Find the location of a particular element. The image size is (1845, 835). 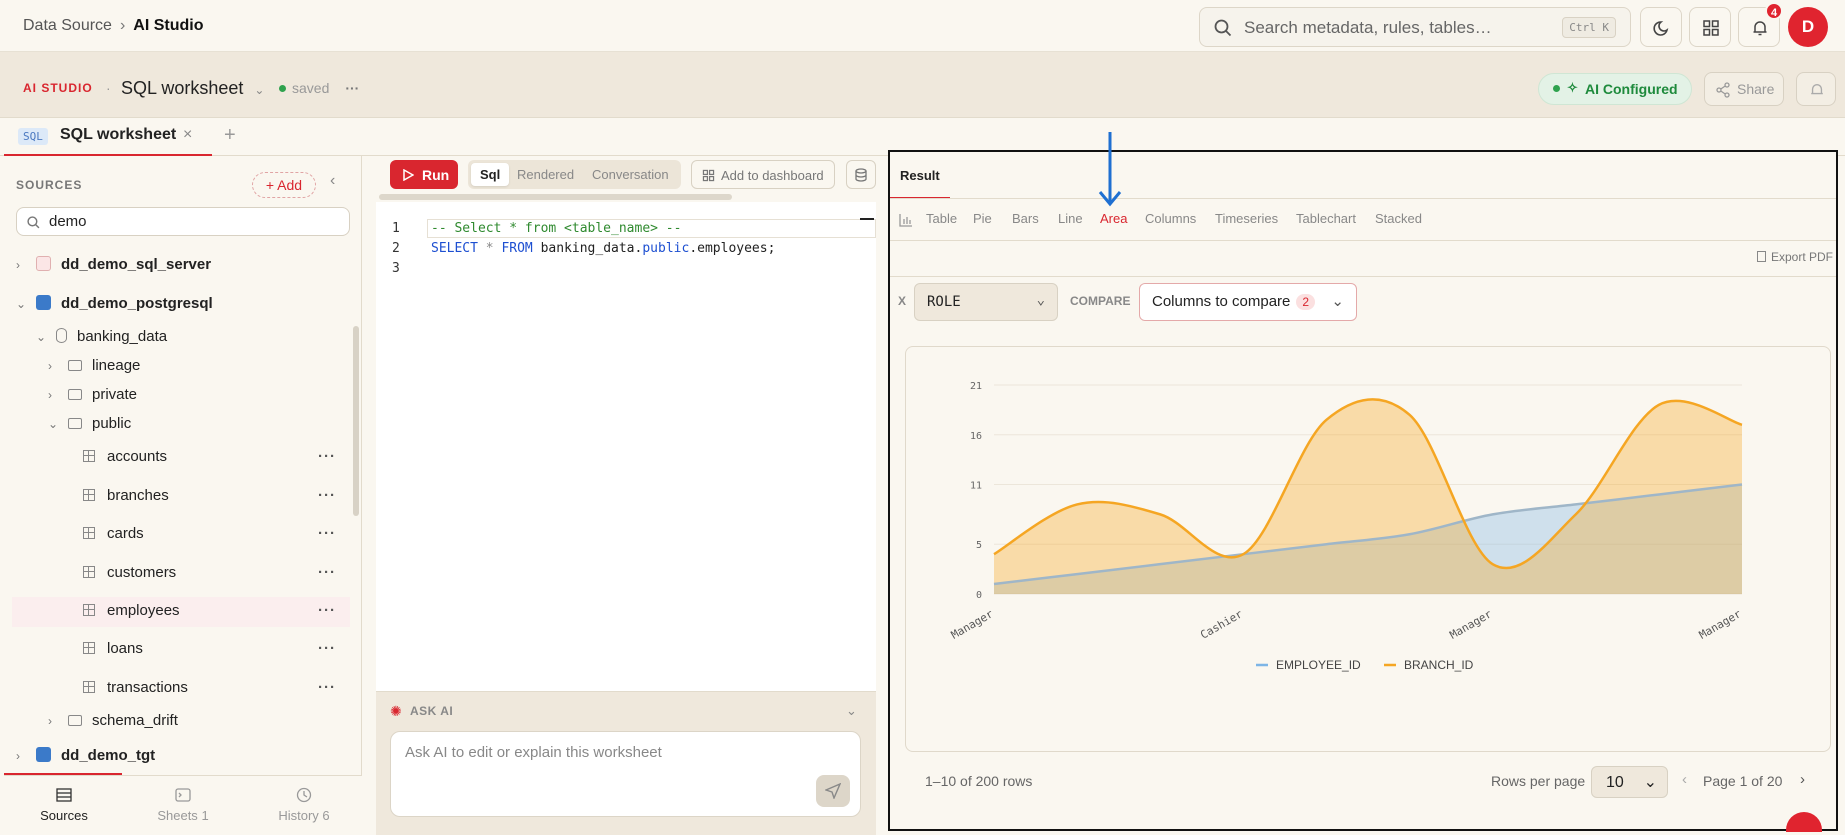

footer-tab-history: History 6 is located at coordinates (304, 815).